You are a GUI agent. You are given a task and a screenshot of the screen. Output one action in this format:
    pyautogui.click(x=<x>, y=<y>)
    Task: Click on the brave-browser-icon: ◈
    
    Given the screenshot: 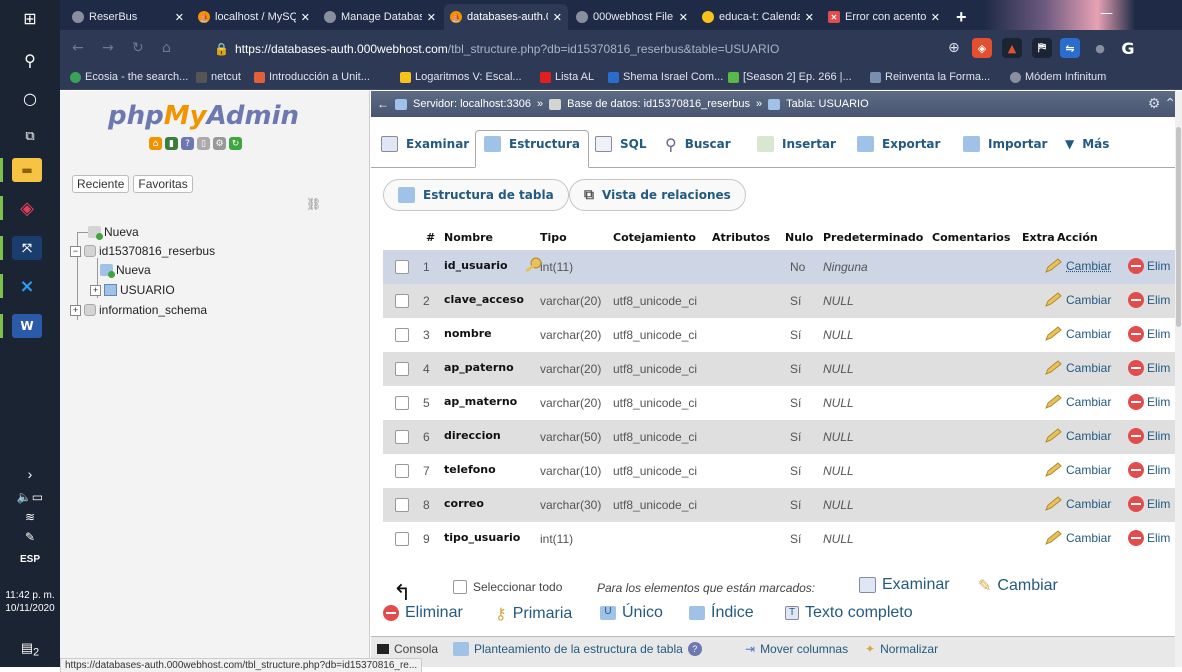 What is the action you would take?
    pyautogui.click(x=27, y=208)
    